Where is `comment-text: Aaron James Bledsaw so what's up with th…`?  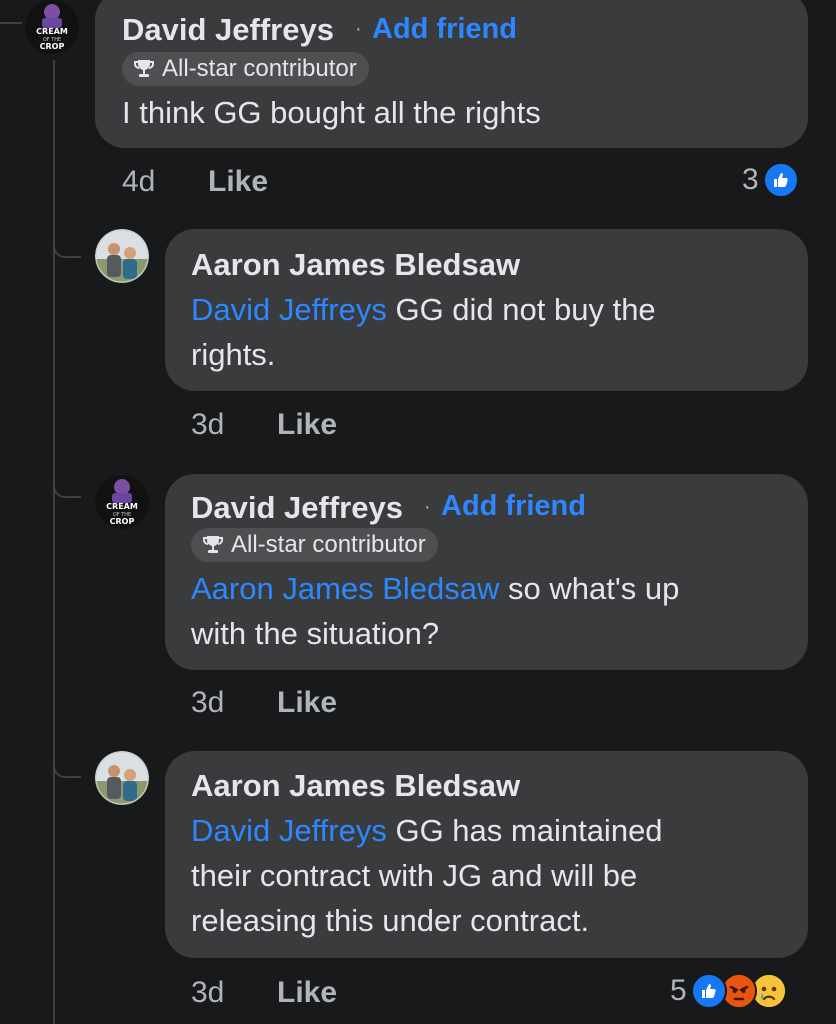
comment-text: Aaron James Bledsaw so what's up with th… is located at coordinates (435, 611).